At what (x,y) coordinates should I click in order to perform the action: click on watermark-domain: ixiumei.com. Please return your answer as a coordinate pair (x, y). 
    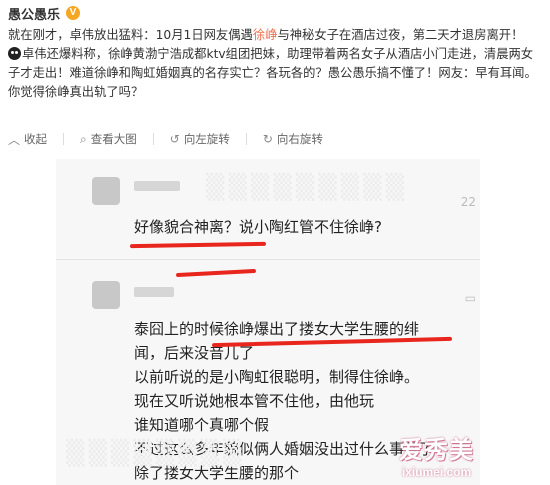
    Looking at the image, I should click on (436, 472).